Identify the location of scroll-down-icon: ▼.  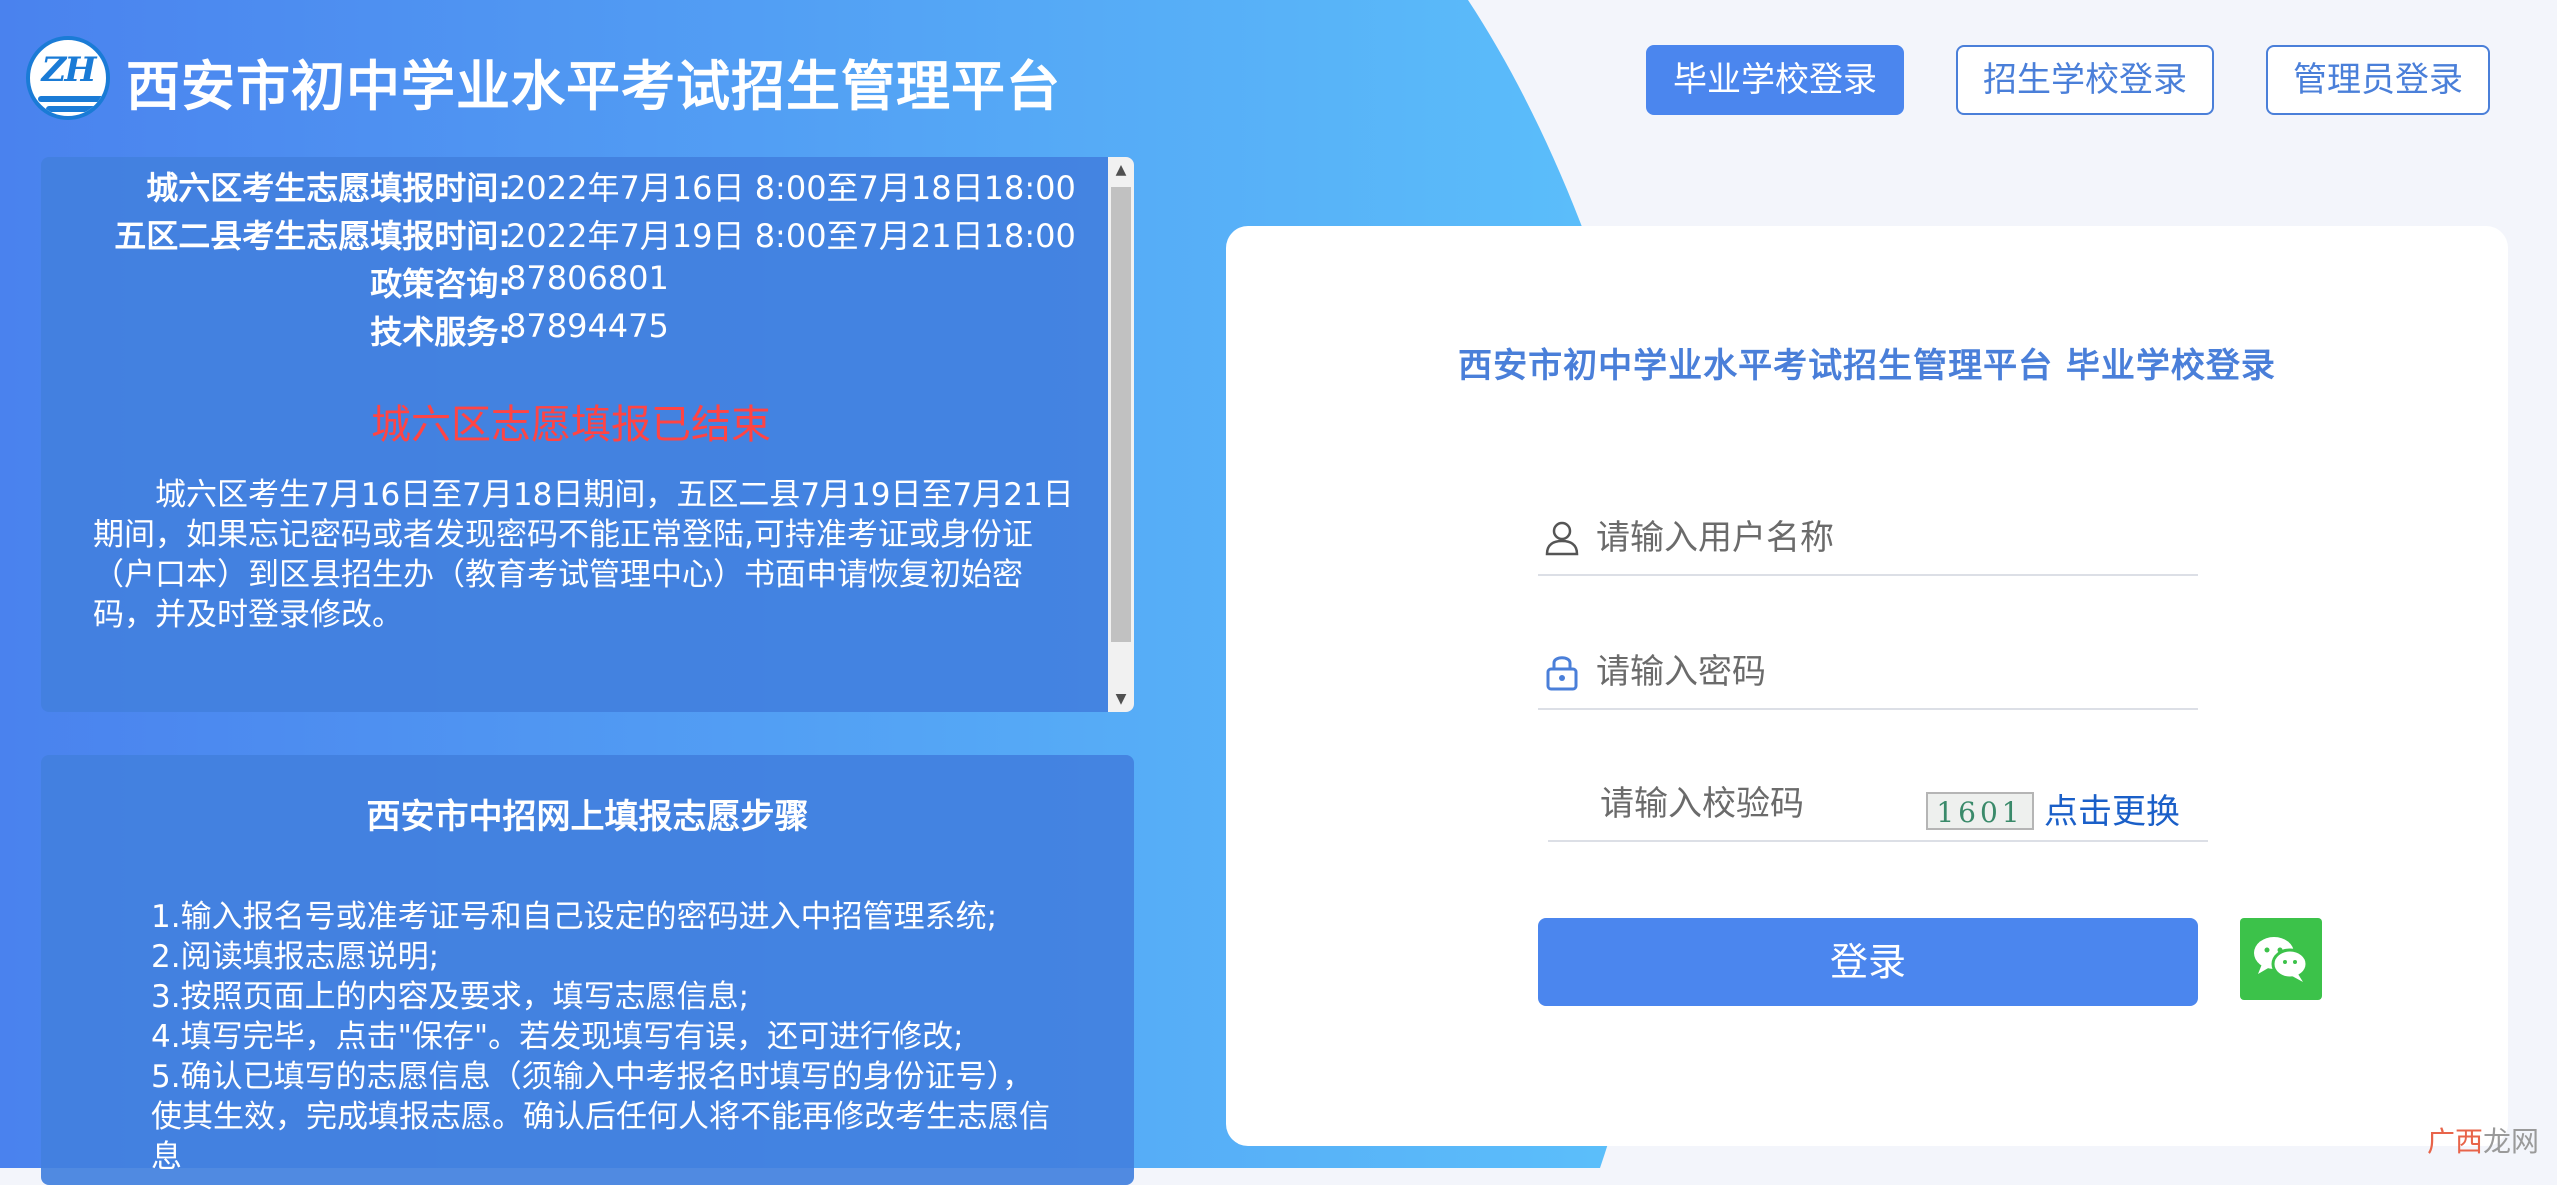
(1121, 699).